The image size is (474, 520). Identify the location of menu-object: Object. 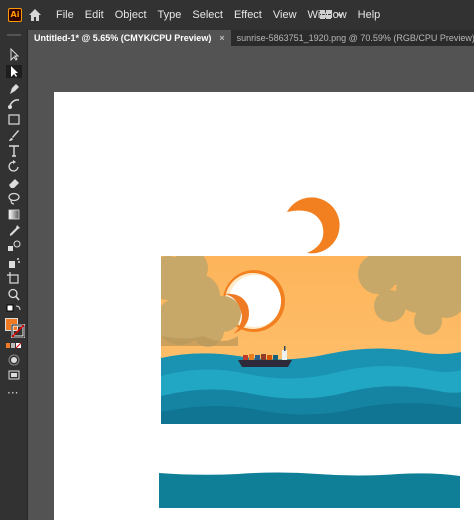
(131, 15).